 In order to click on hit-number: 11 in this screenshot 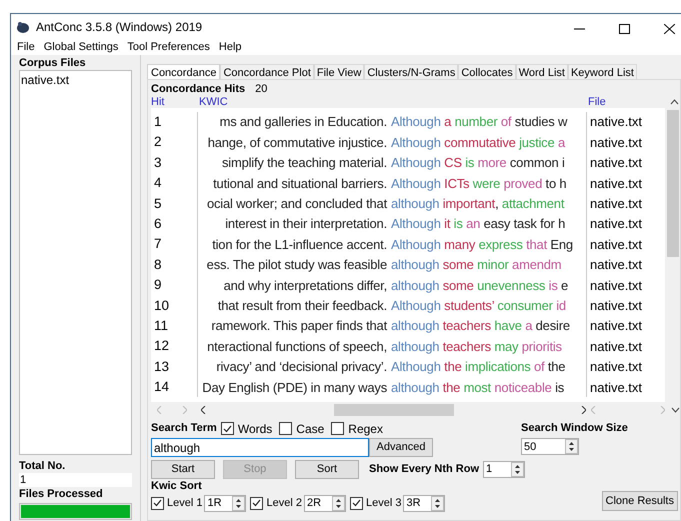, I will do `click(174, 326)`.